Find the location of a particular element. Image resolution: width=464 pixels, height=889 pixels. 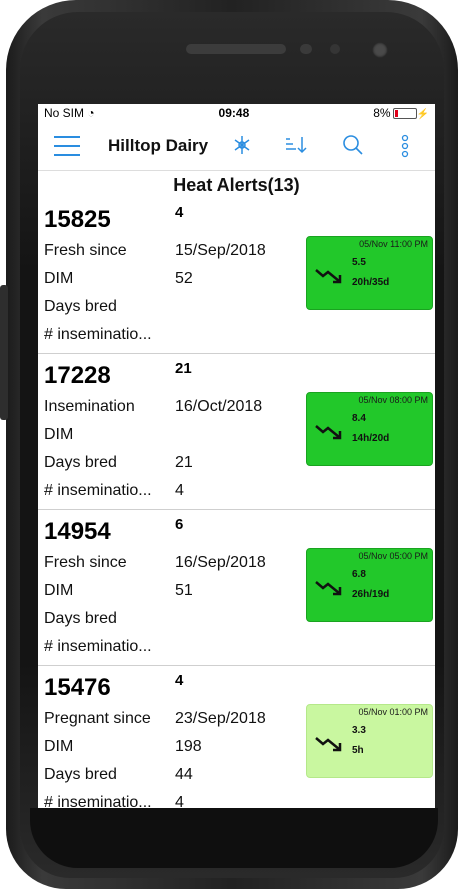

heat-alert-box: 05/Nov 01:00 PM 3.3 5h is located at coordinates (369, 741).